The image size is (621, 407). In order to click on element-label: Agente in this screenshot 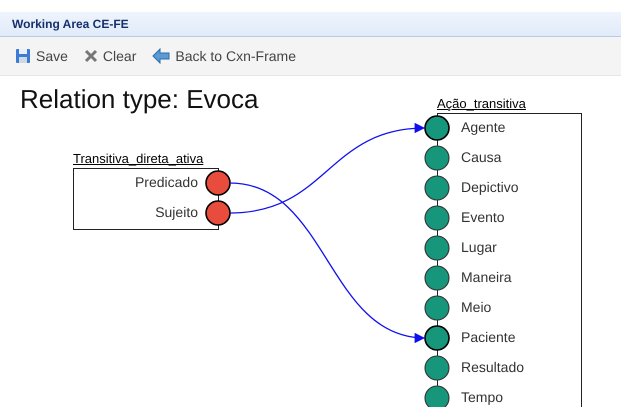, I will do `click(483, 127)`.